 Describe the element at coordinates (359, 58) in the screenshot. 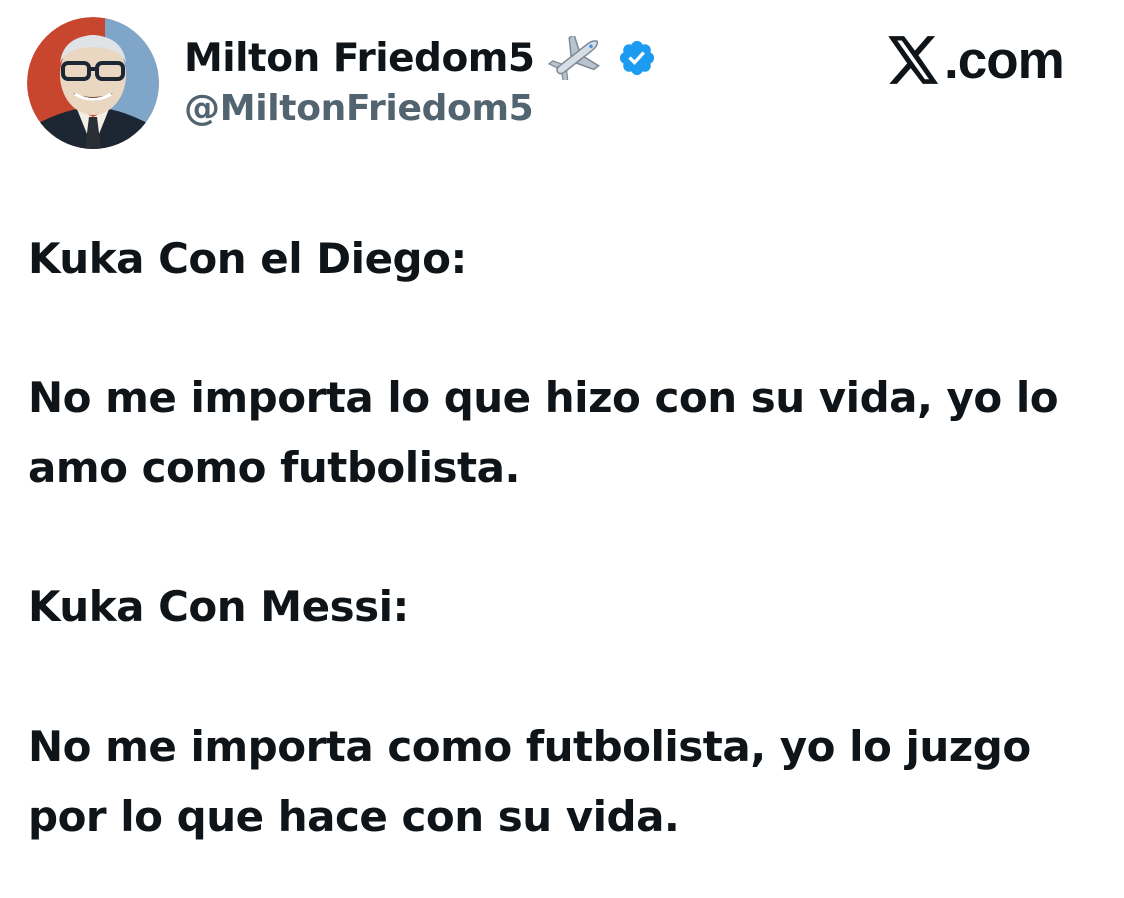

I see `author-display-name: Milton Friedom5` at that location.